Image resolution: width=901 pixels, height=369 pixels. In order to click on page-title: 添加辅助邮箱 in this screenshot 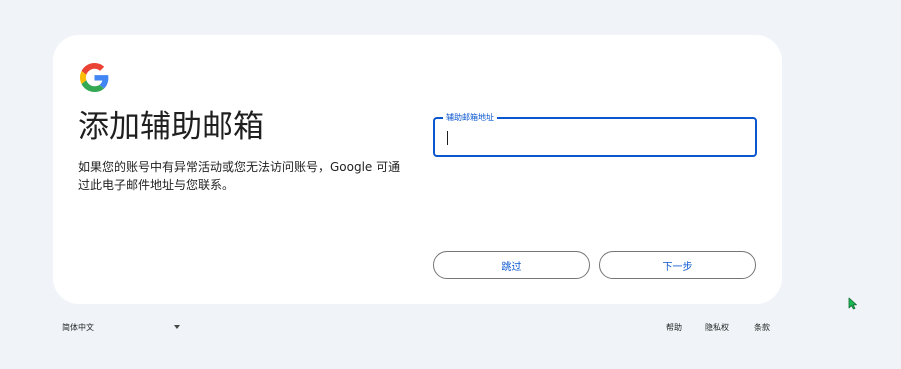, I will do `click(171, 127)`.